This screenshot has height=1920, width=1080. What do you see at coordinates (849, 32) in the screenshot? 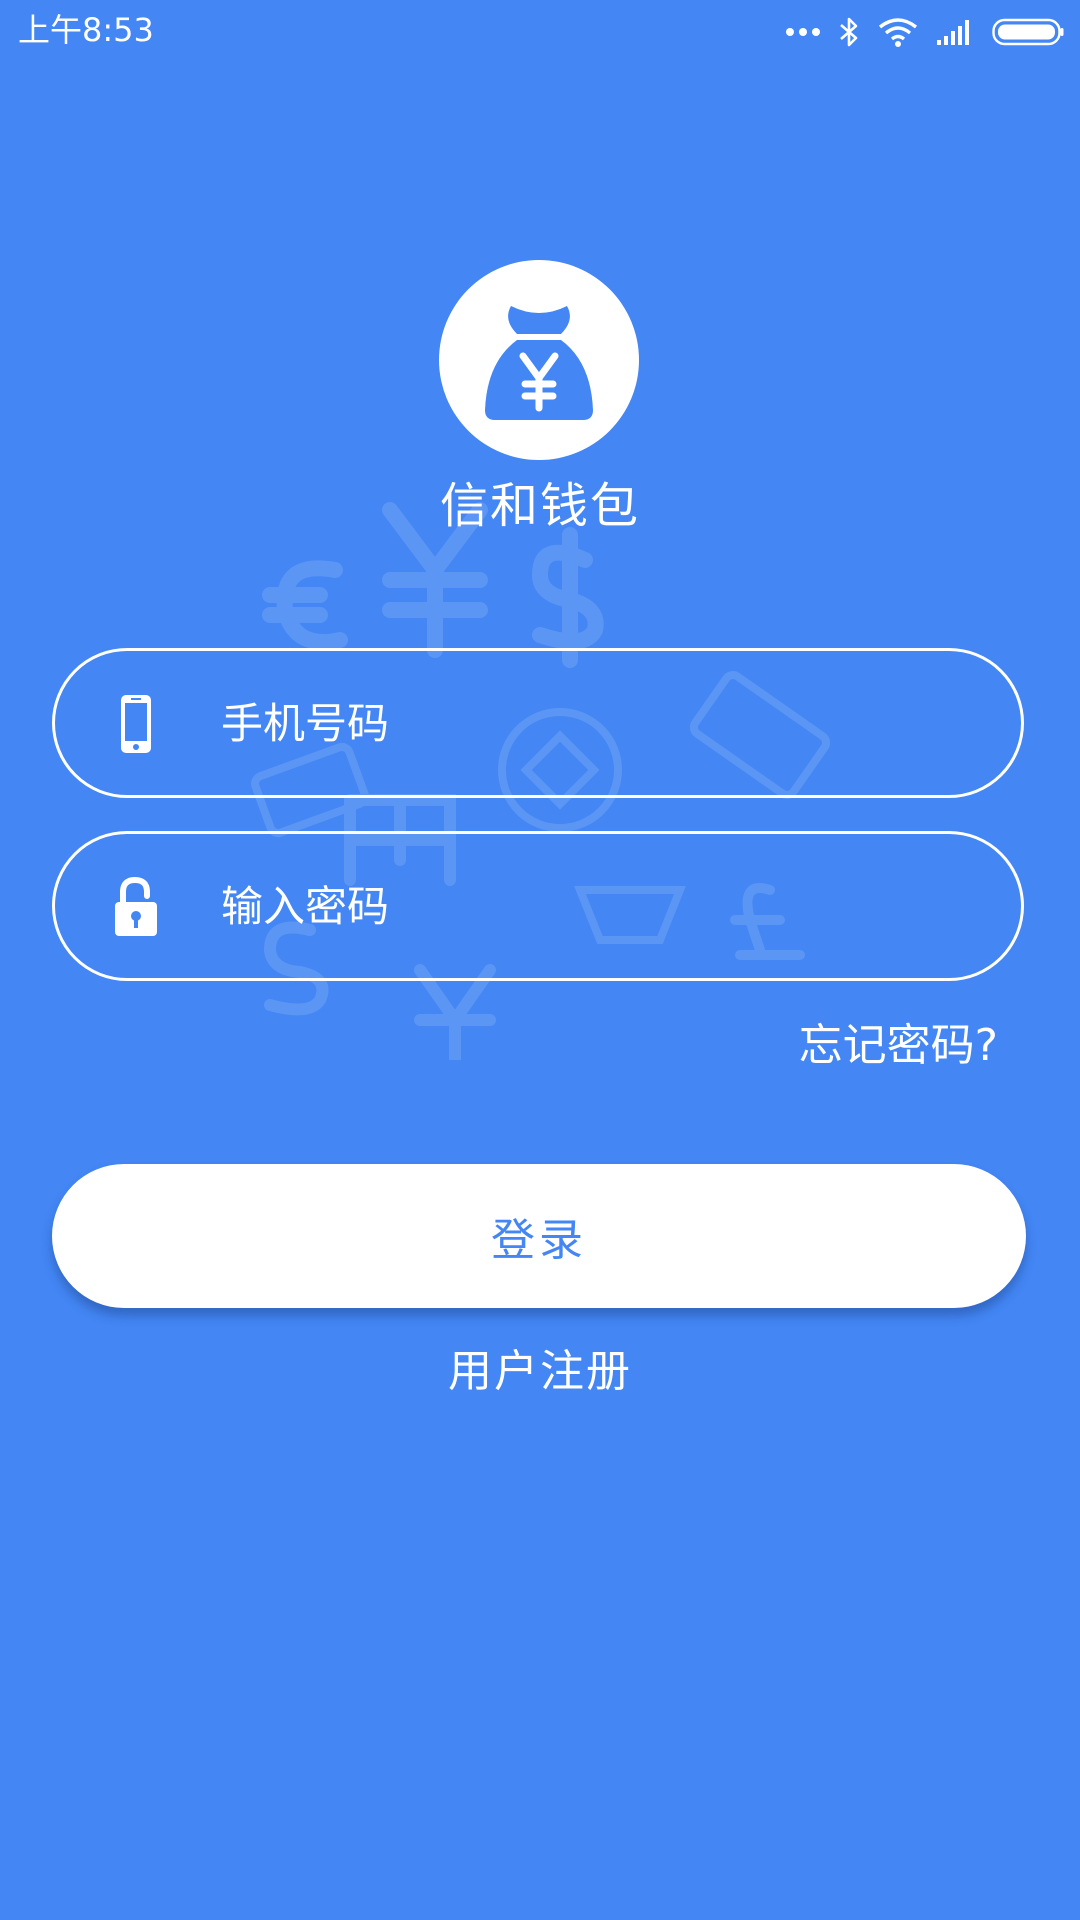
I see `bluetooth-icon` at bounding box center [849, 32].